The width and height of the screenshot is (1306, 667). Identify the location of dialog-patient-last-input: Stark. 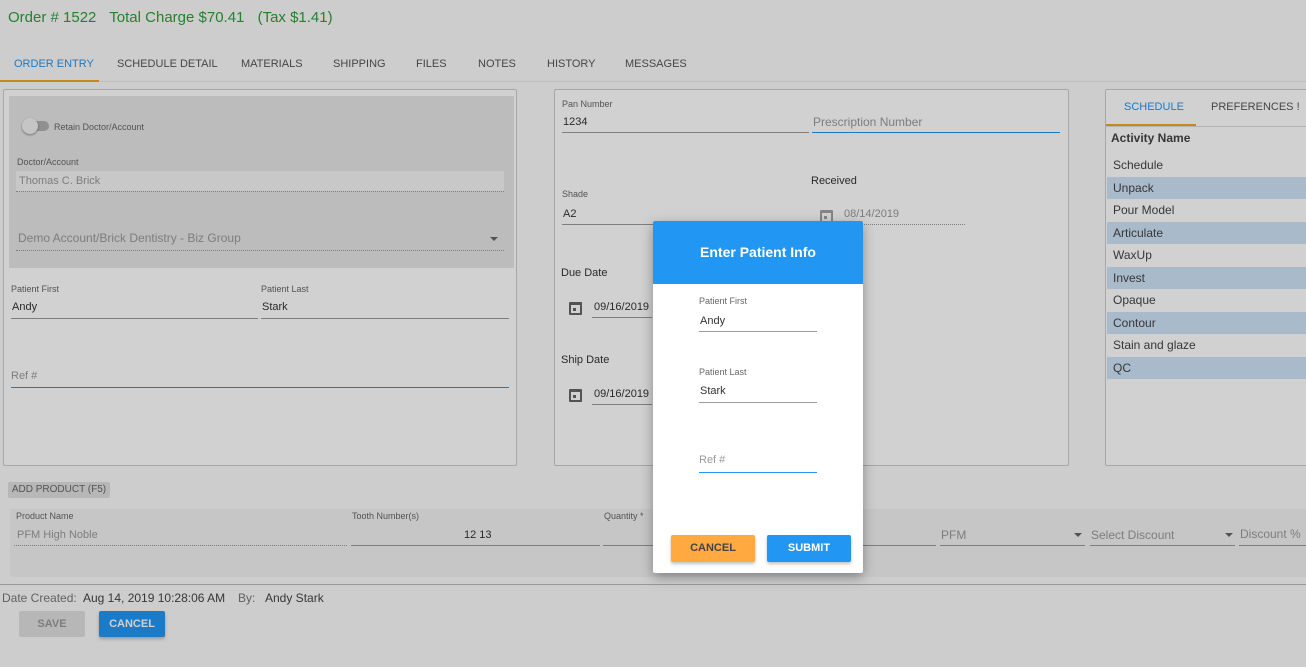
(713, 391).